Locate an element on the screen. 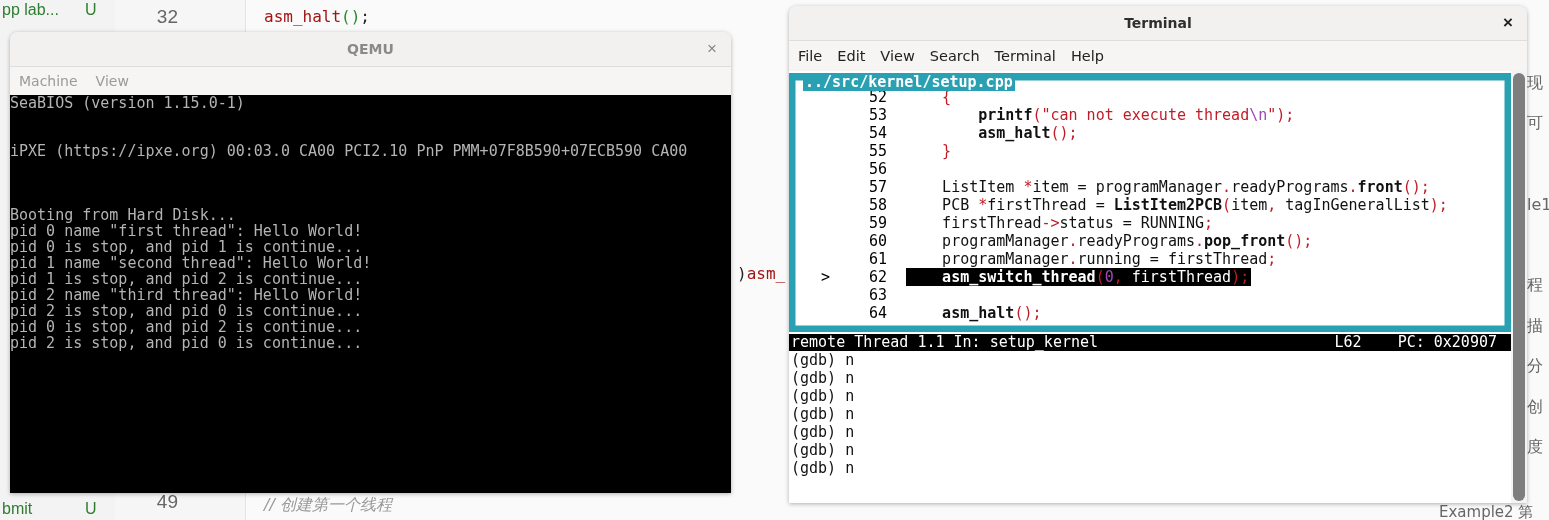  scrollbar-thumb is located at coordinates (1519, 287).